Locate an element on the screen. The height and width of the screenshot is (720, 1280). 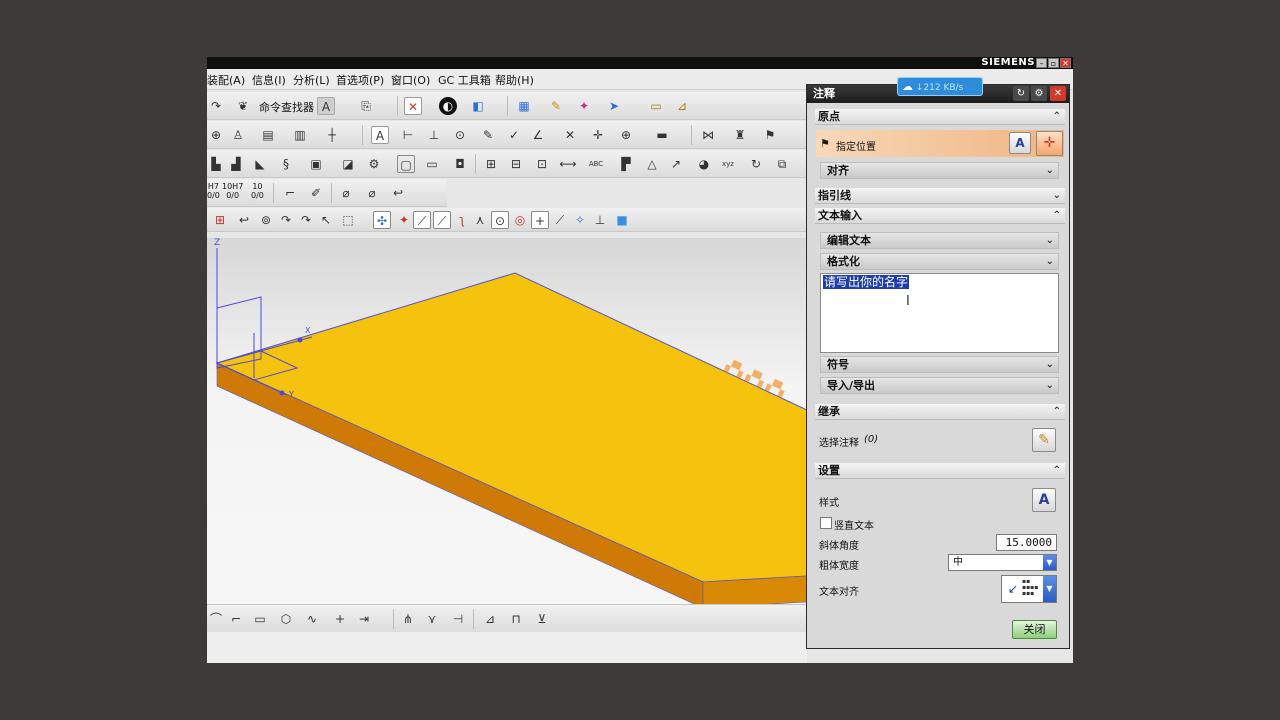
rect-icon: ▭ is located at coordinates (432, 164).